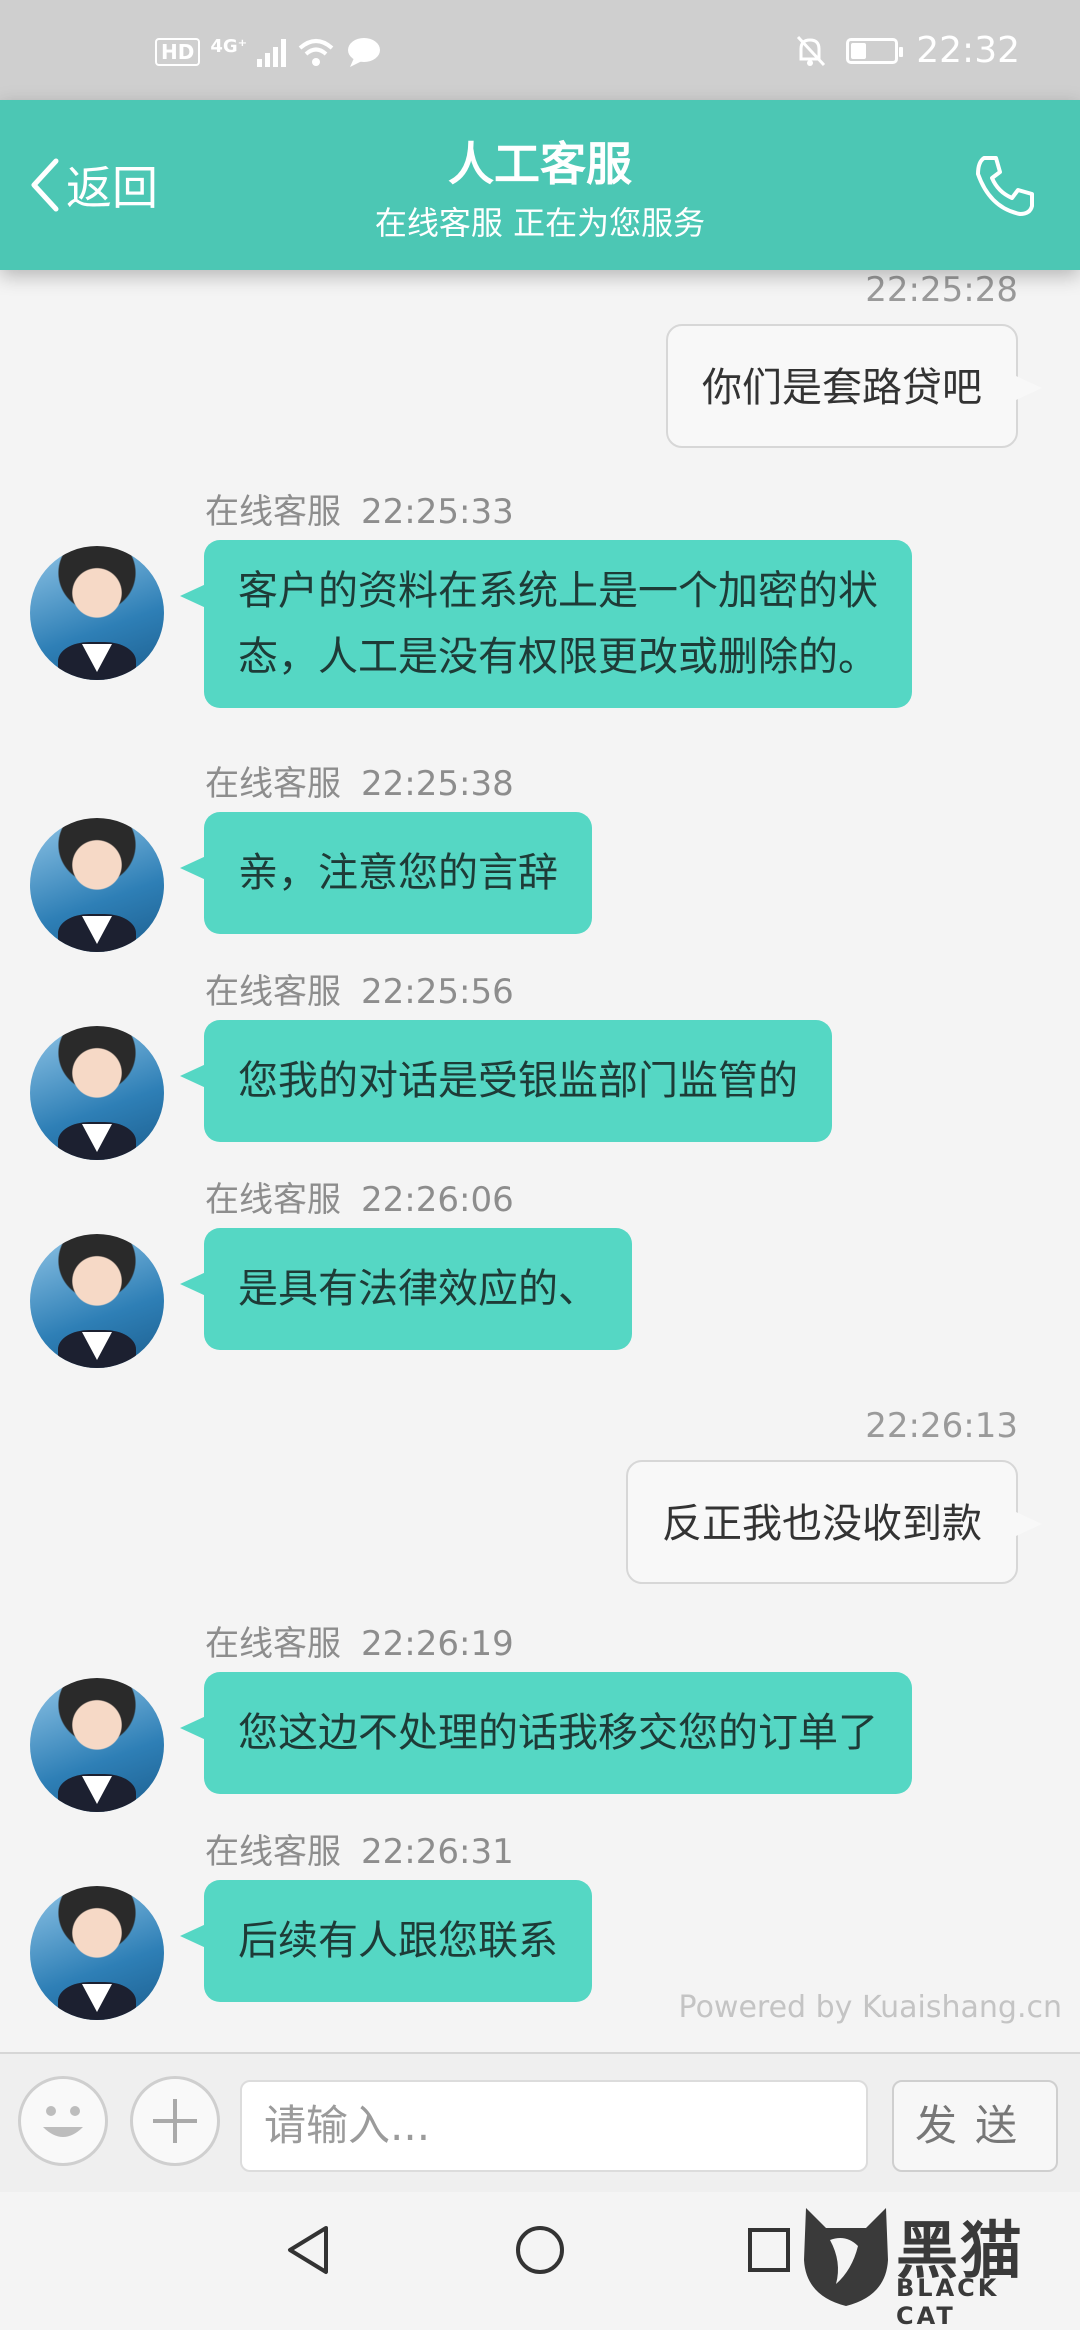 Image resolution: width=1080 pixels, height=2330 pixels. I want to click on message-time: 22:25:38, so click(437, 784).